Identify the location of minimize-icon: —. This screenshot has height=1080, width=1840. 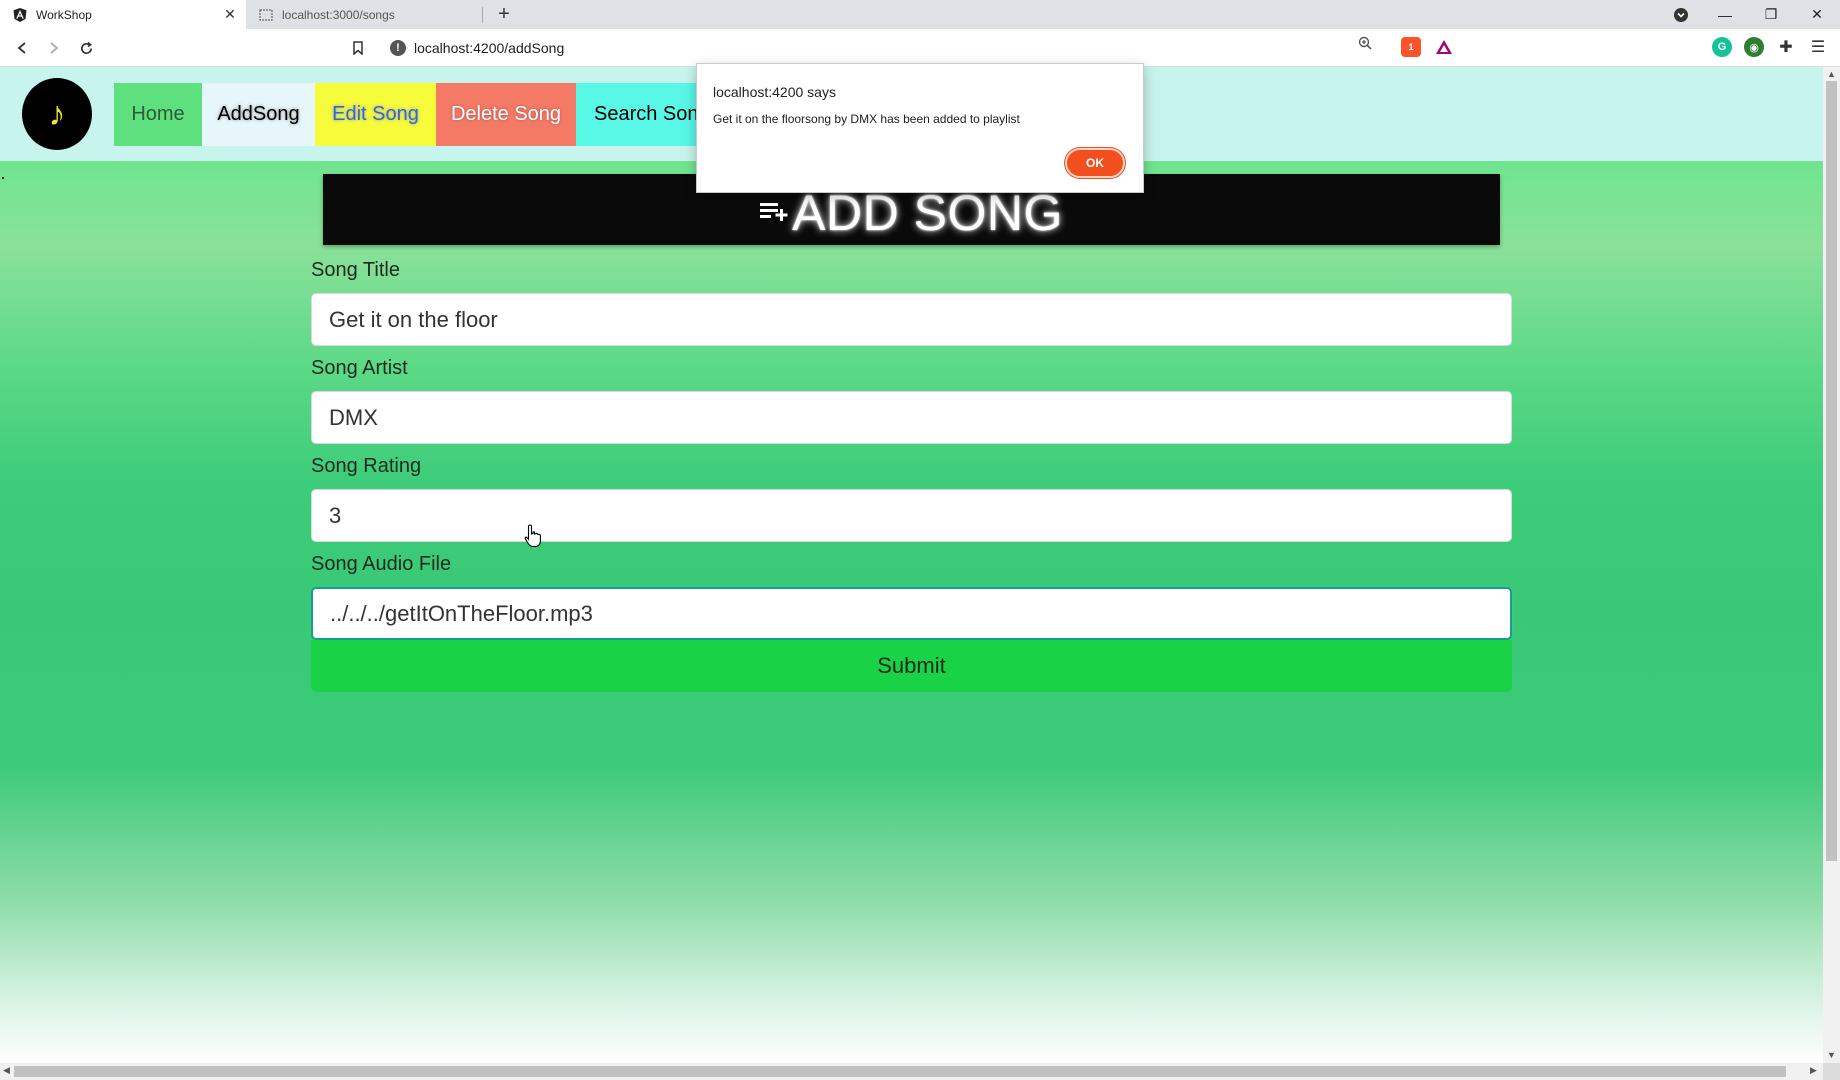
(1725, 14).